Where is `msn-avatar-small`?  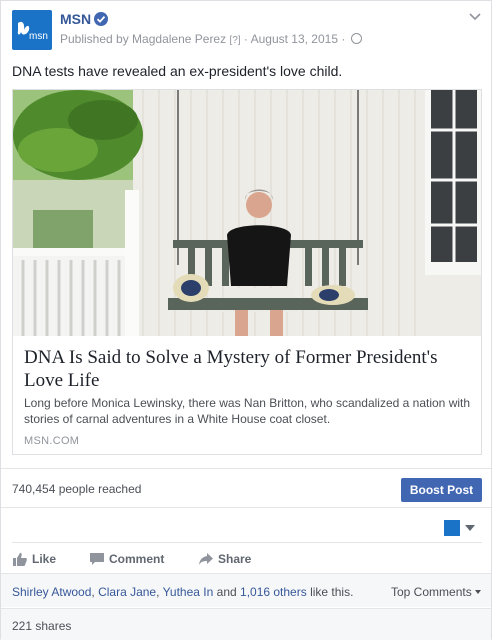
msn-avatar-small is located at coordinates (452, 528).